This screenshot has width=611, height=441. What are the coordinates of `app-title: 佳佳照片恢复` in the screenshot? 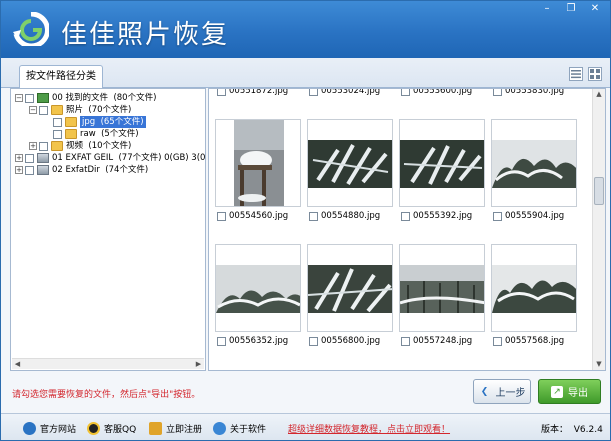 It's located at (145, 35).